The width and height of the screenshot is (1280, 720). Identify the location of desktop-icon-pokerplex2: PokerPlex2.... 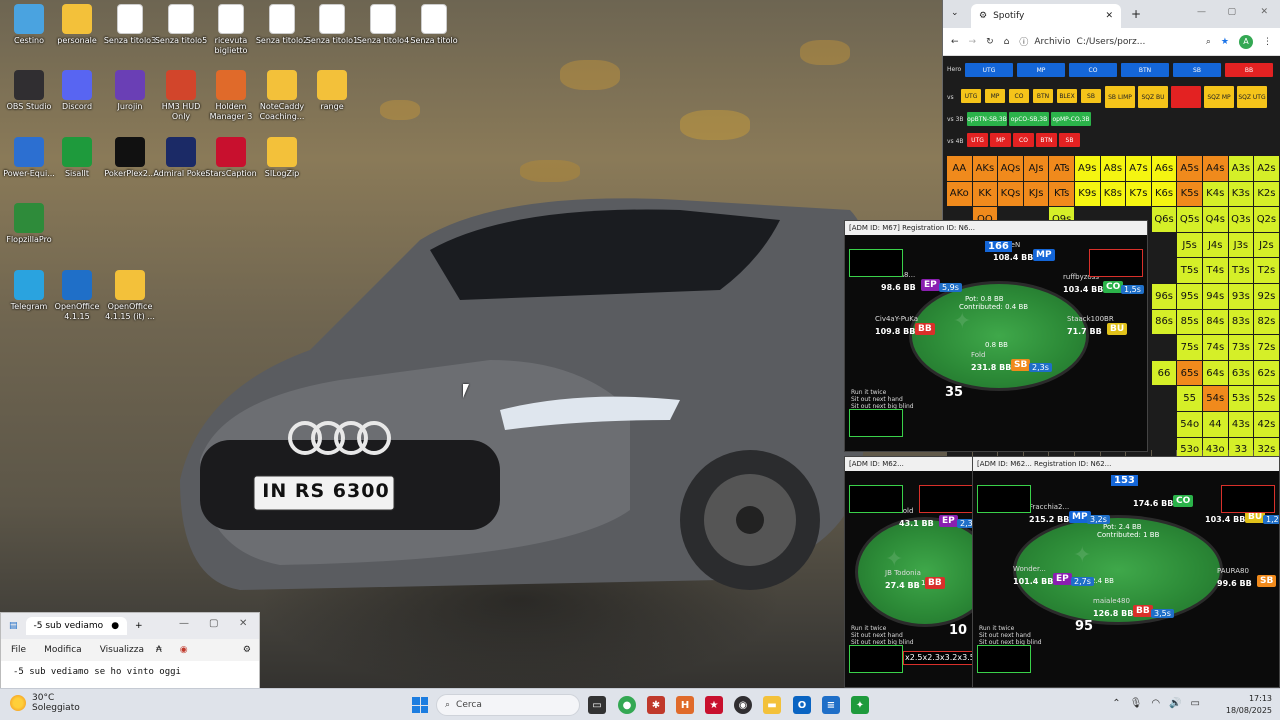
(130, 158).